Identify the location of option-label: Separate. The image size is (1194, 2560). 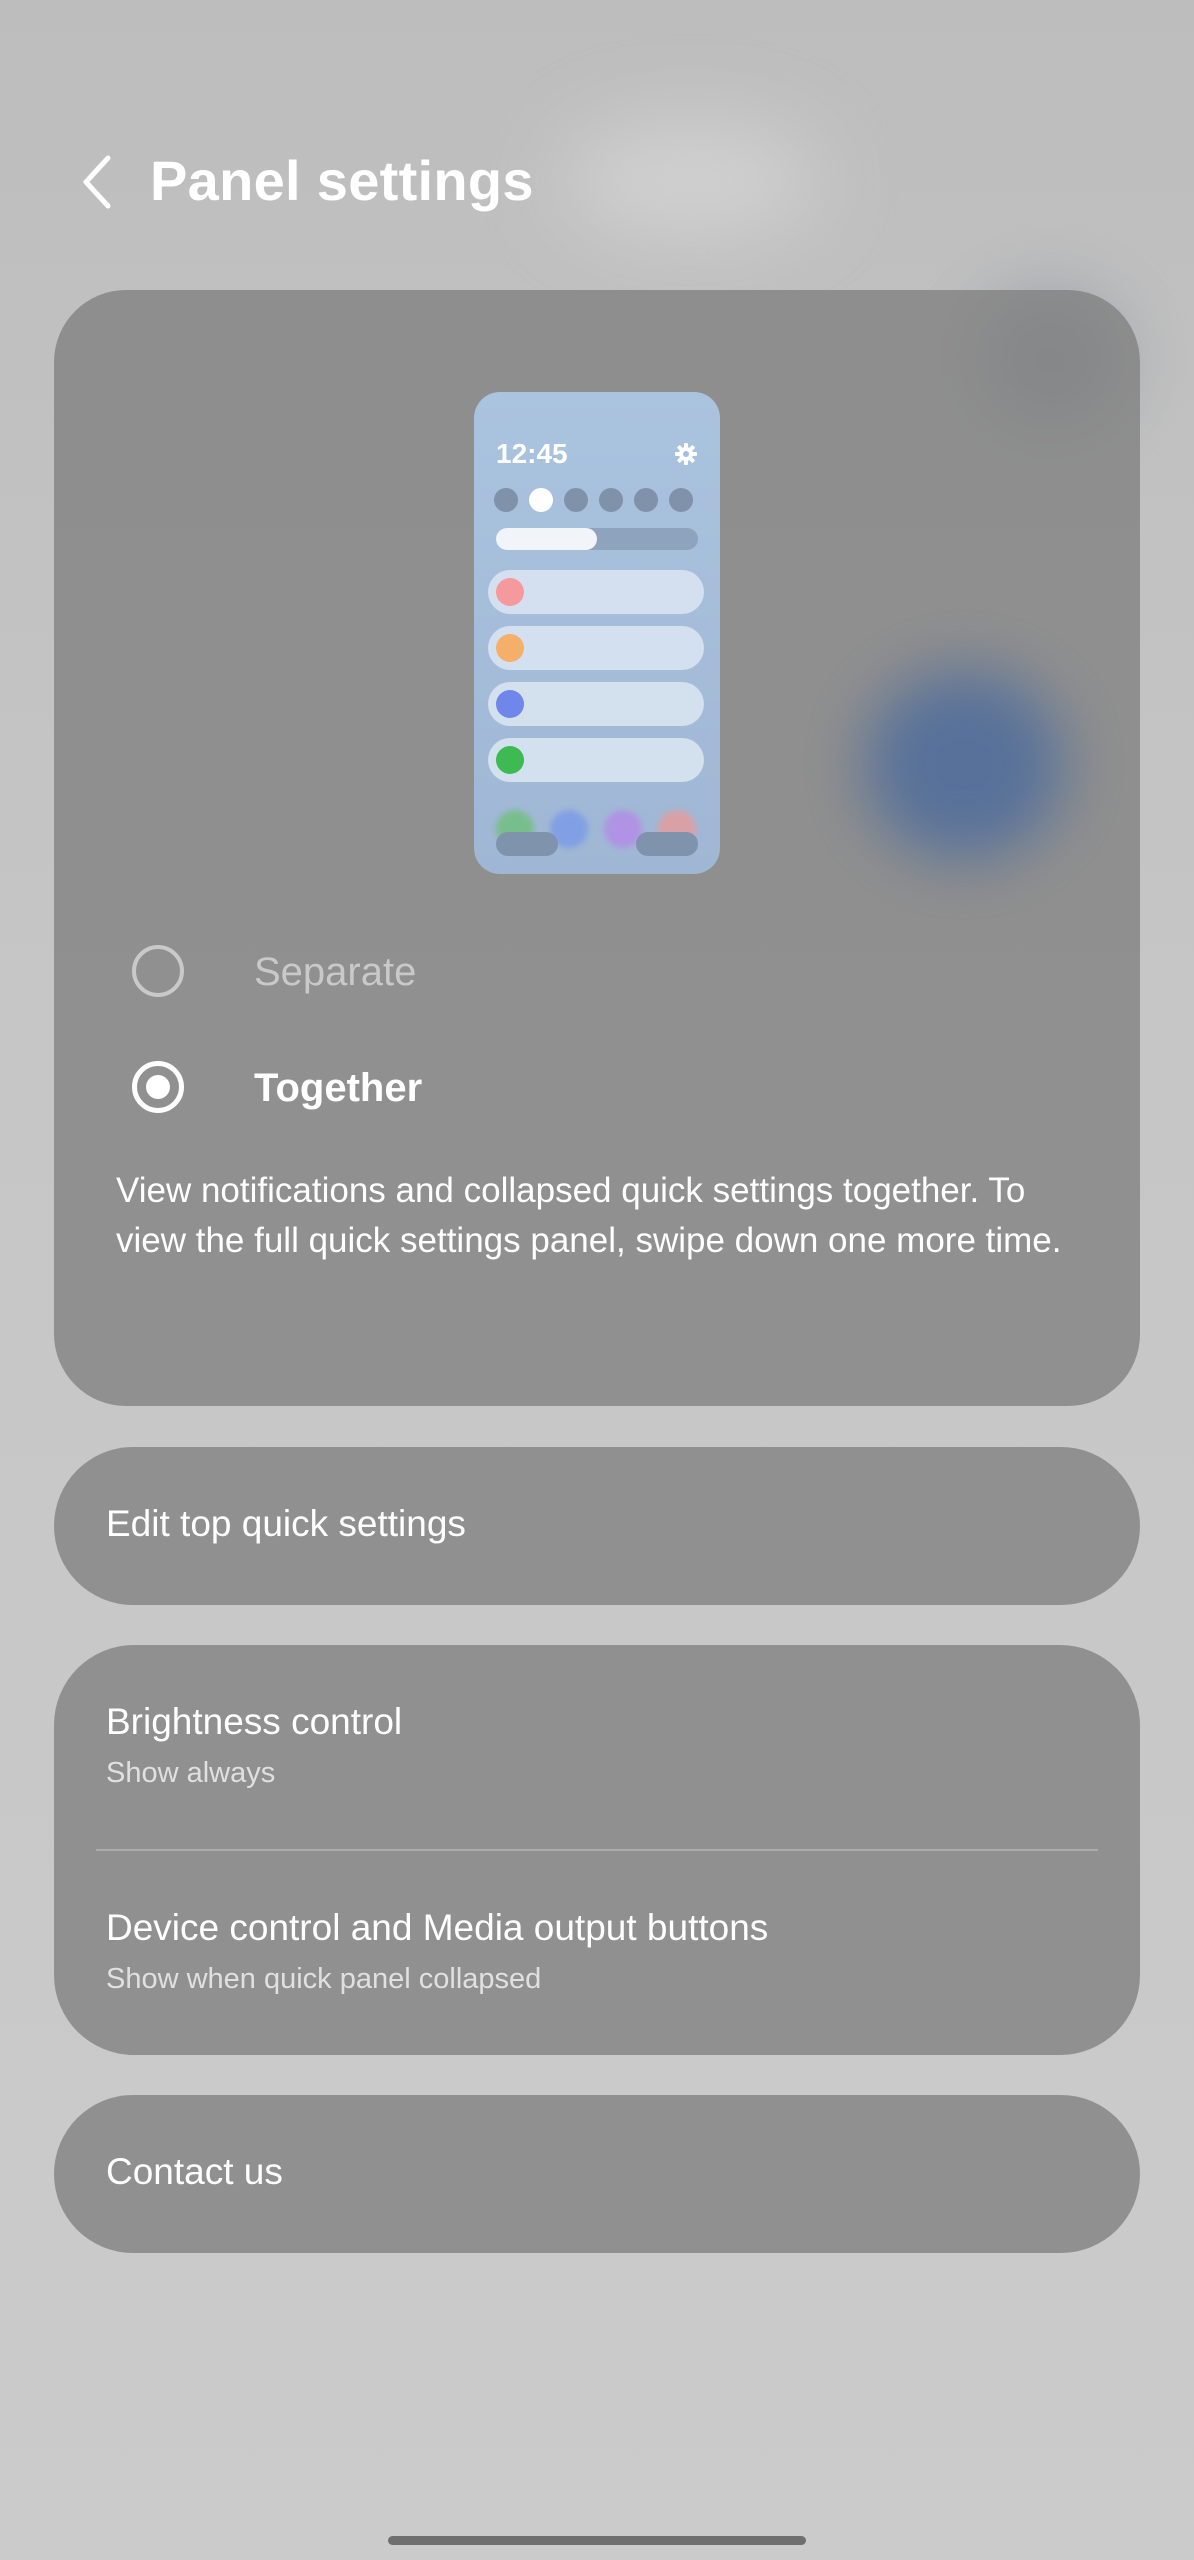
(335, 972).